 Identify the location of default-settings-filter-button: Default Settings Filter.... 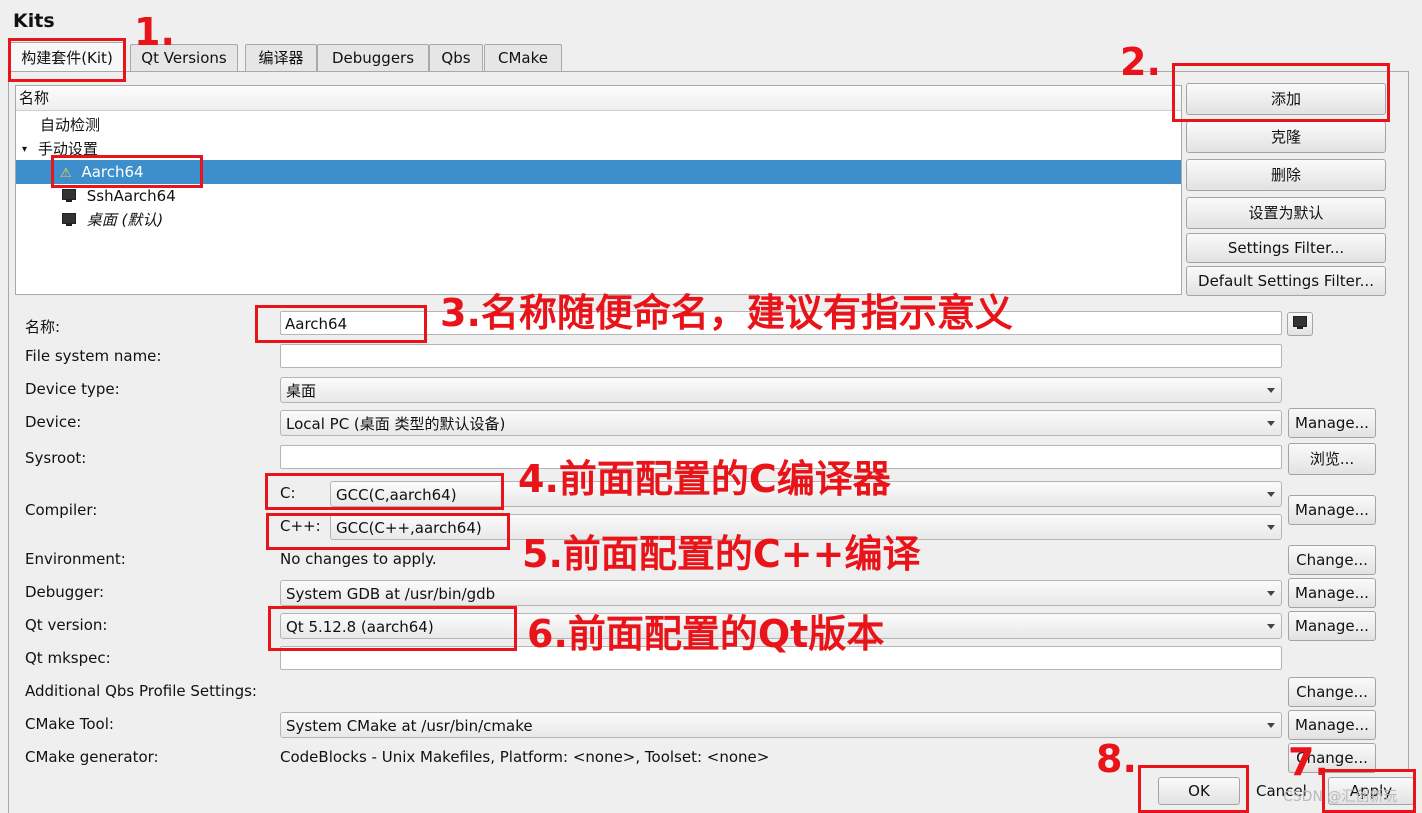
(1286, 281).